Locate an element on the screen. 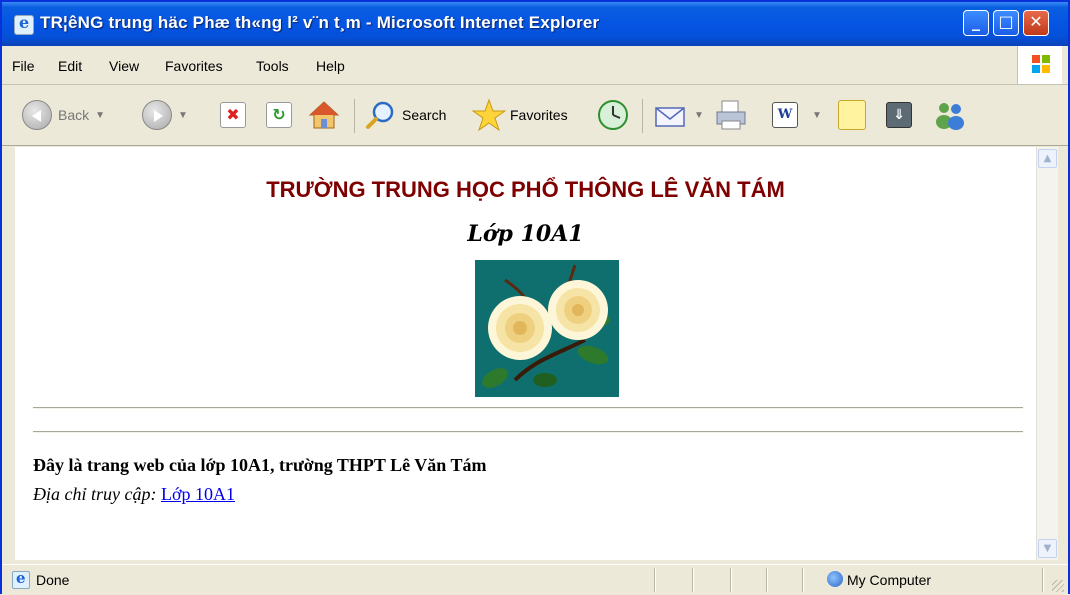  minimize-button: _ is located at coordinates (976, 23).